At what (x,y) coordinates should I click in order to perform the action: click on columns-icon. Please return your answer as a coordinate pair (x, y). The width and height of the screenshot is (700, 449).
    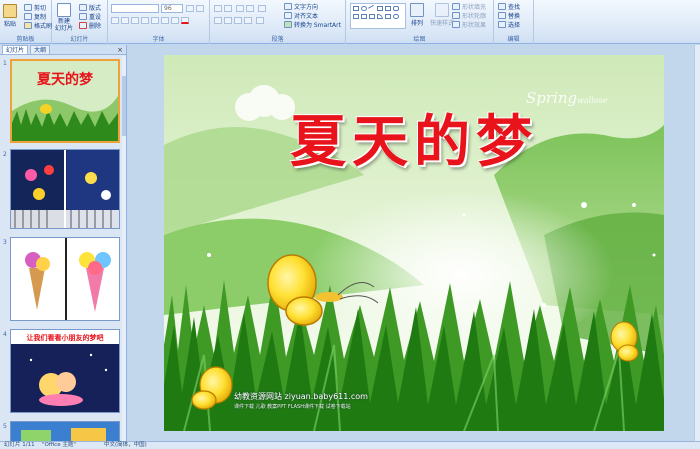
    Looking at the image, I should click on (260, 20).